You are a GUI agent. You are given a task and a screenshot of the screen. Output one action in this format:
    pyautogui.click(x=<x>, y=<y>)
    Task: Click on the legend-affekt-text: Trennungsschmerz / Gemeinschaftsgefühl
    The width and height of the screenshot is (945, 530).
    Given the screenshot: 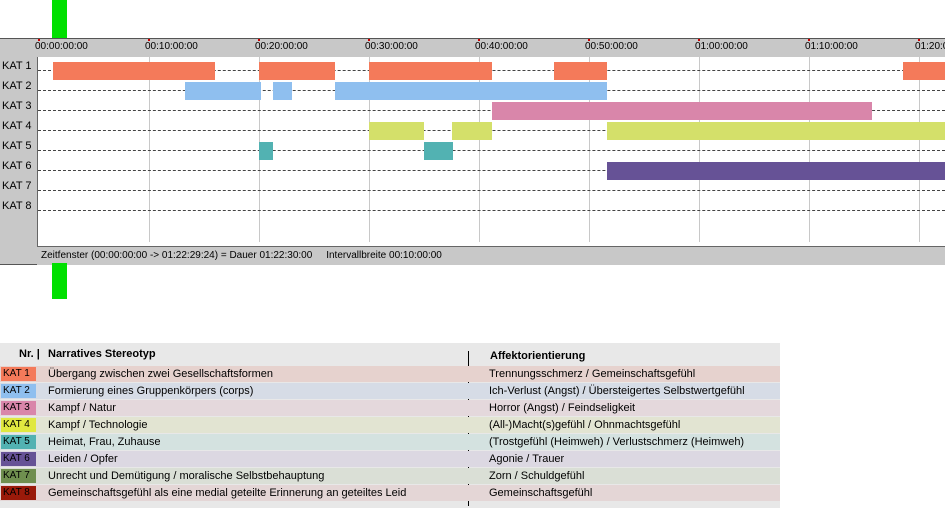 What is the action you would take?
    pyautogui.click(x=592, y=374)
    